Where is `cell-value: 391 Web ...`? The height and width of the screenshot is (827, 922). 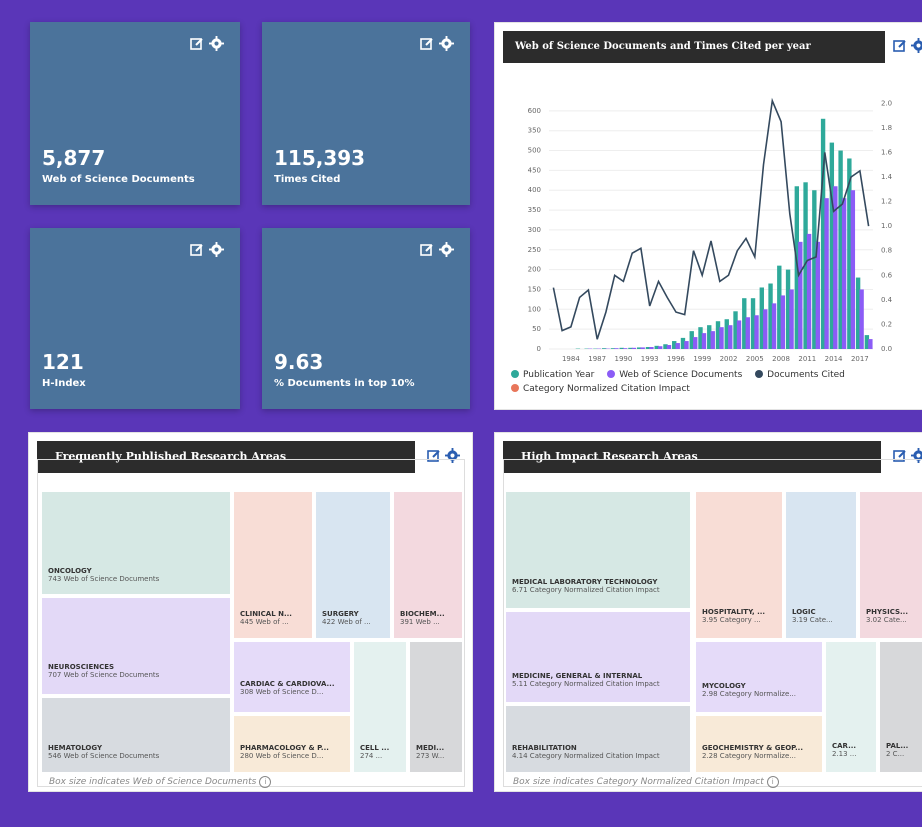
cell-value: 391 Web ... is located at coordinates (420, 622).